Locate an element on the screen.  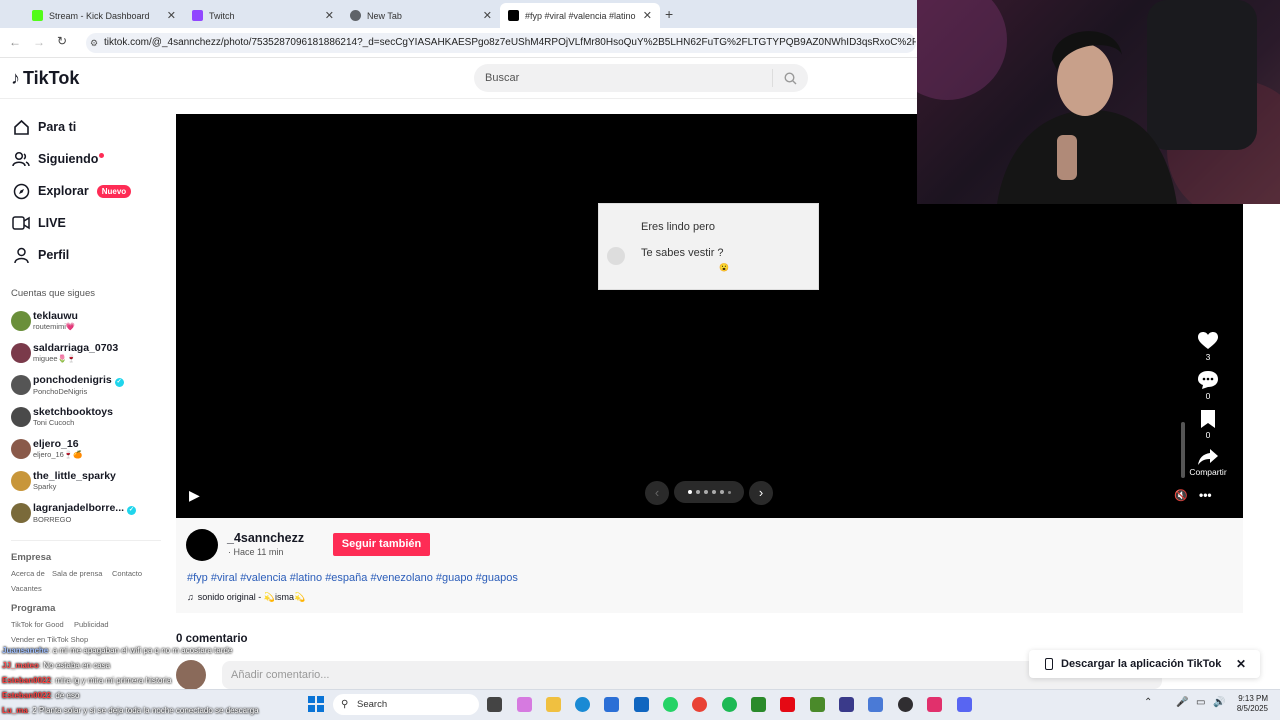
search-icon is located at coordinates (790, 77).